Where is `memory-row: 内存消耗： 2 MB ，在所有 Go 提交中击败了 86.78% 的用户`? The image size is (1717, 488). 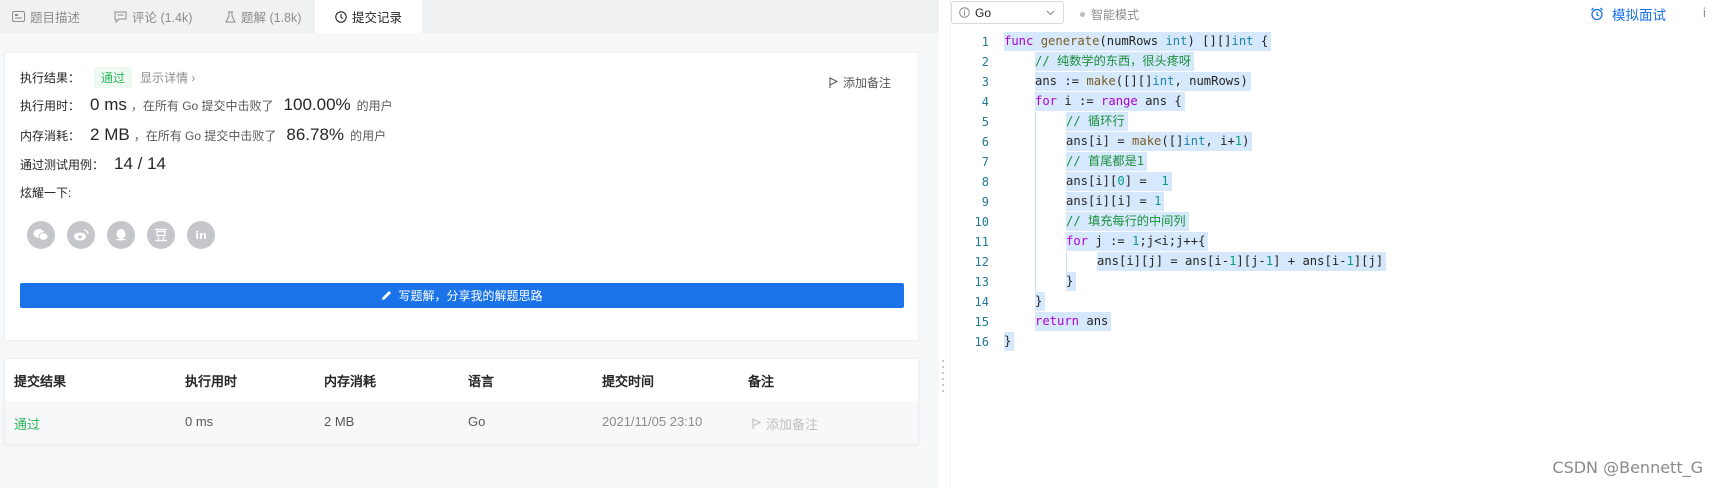 memory-row: 内存消耗： 2 MB ，在所有 Go 提交中击败了 86.78% 的用户 is located at coordinates (203, 135).